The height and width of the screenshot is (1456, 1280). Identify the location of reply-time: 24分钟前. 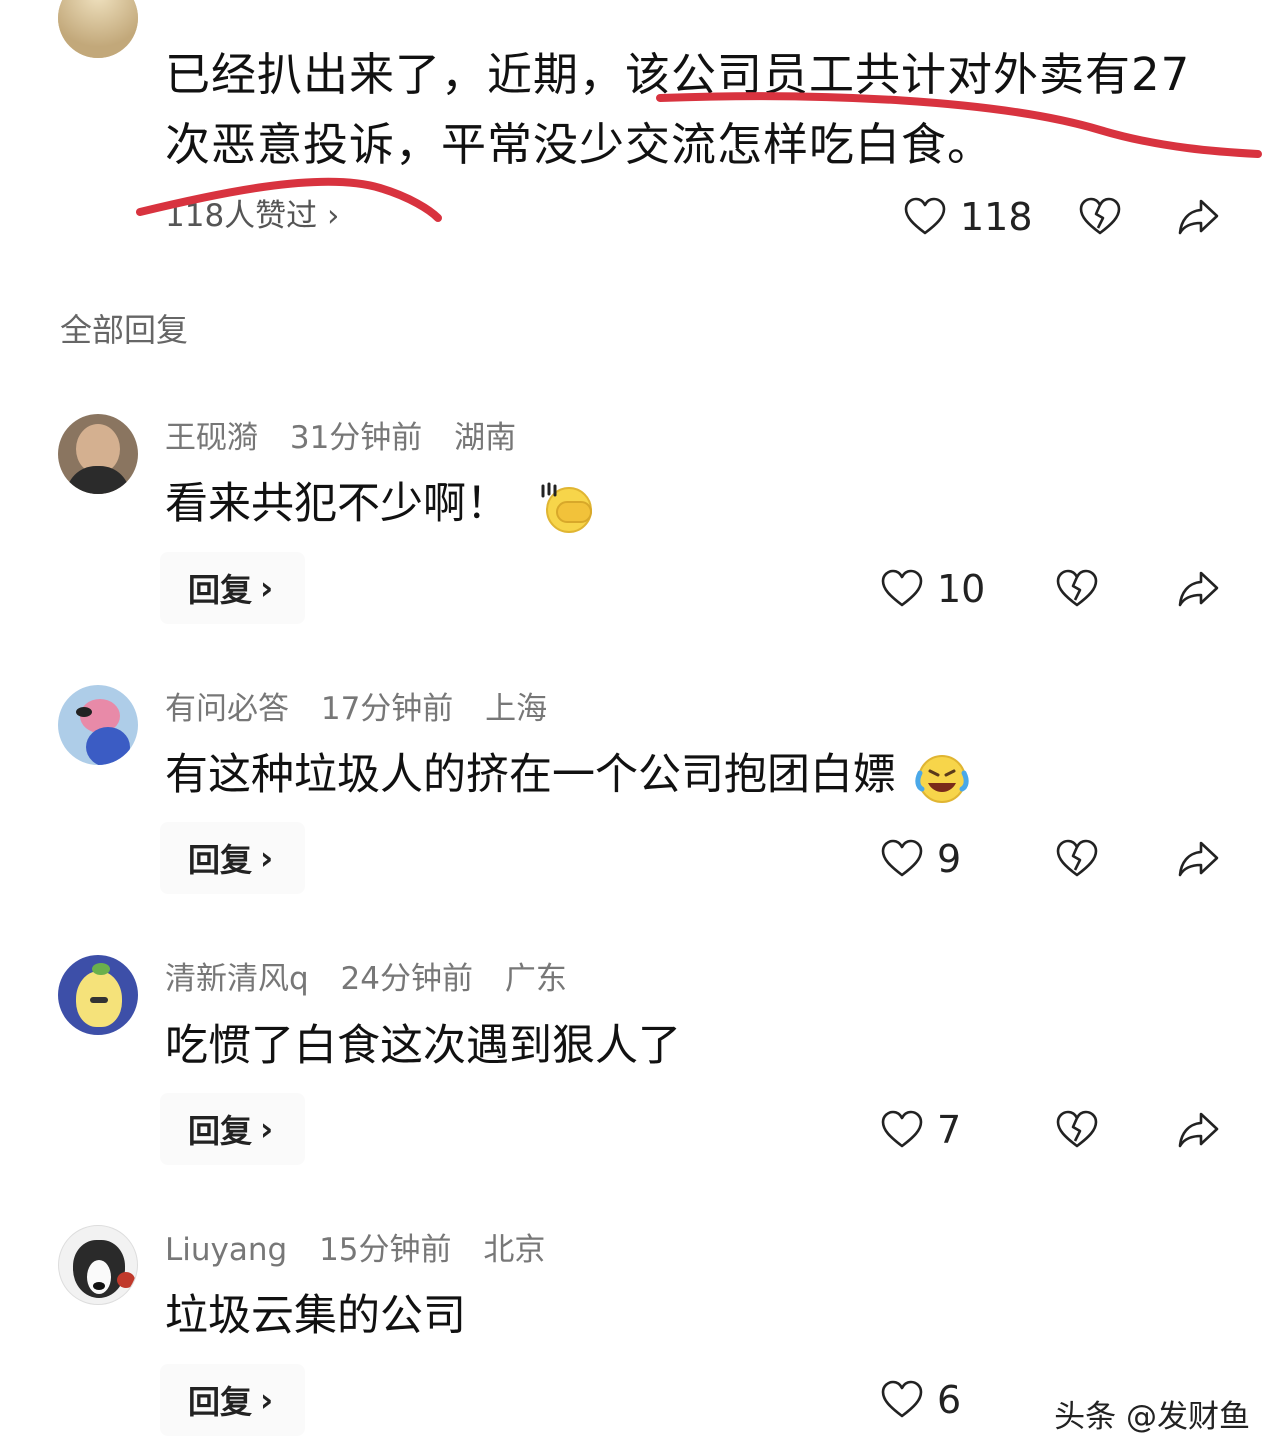
(406, 979).